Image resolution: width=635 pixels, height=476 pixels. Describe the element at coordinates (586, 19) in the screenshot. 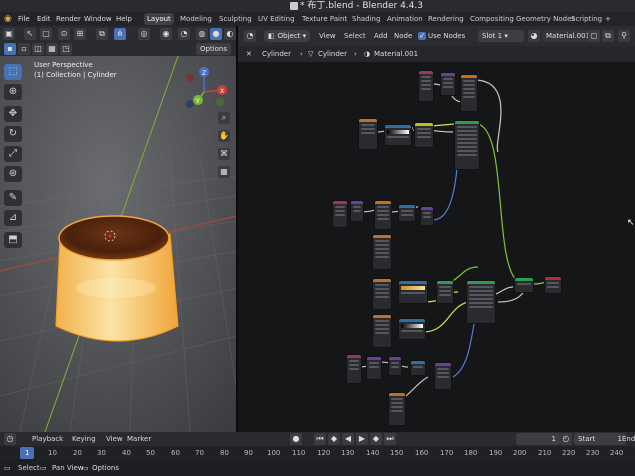

I see `tab-scripting: Scripting` at that location.